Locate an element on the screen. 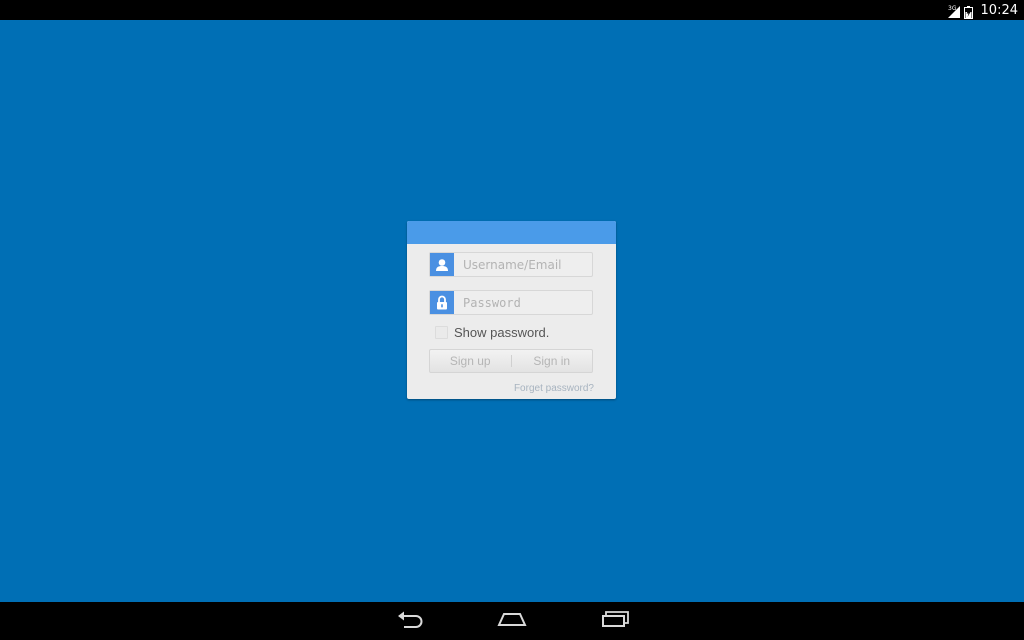 The image size is (1024, 640). network-type-label: 3G is located at coordinates (952, 8).